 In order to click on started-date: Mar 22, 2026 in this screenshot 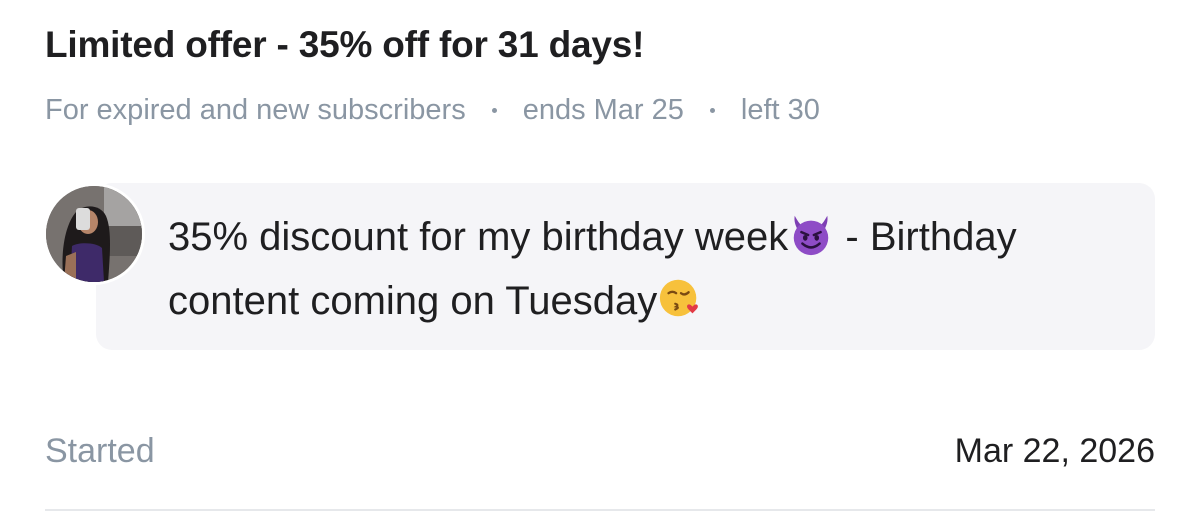, I will do `click(1054, 451)`.